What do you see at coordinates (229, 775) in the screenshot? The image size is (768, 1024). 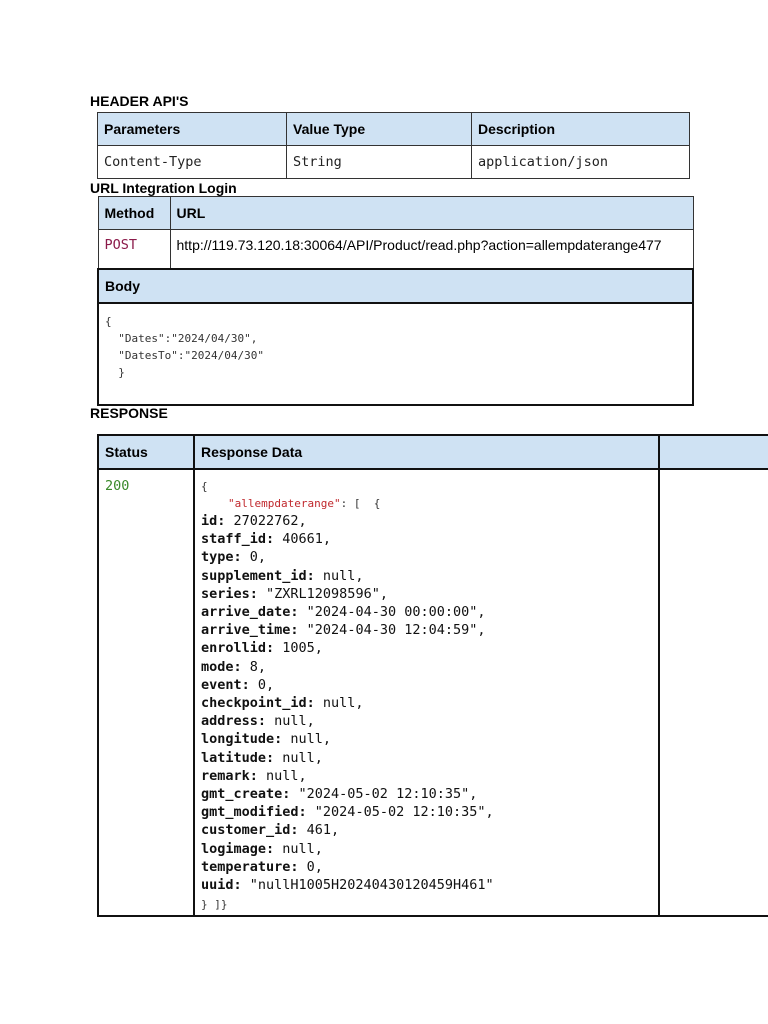 I see `field-key: remark:` at bounding box center [229, 775].